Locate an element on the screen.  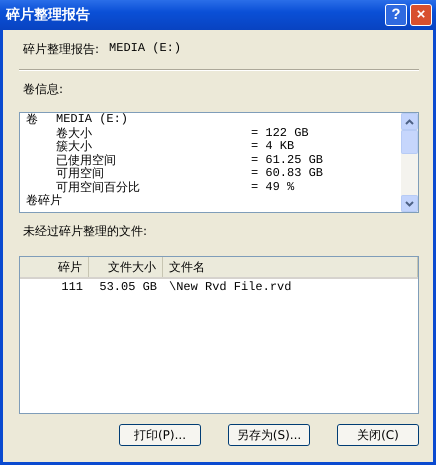
table-cell-text: \New Rvd File.rvd is located at coordinates (230, 287).